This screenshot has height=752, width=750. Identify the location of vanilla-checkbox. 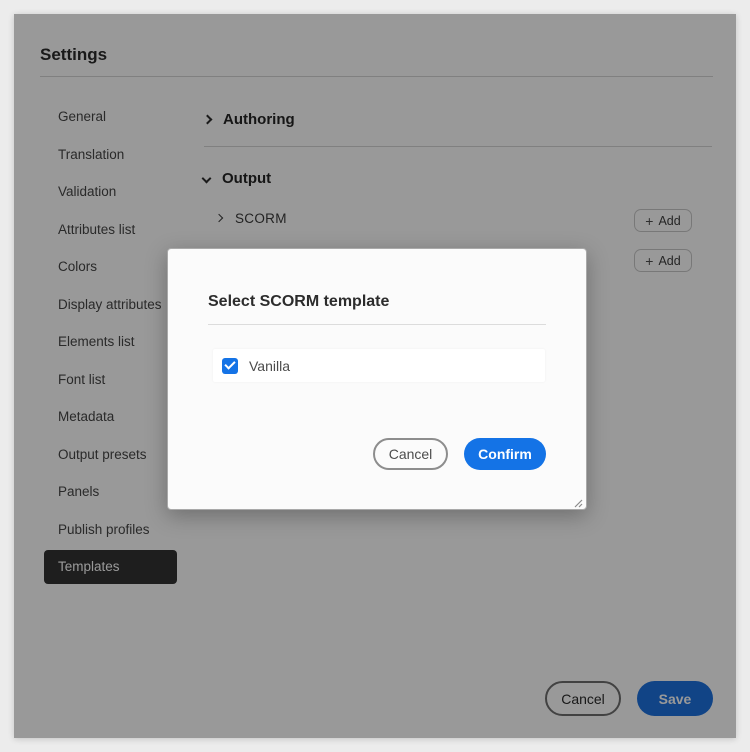
(230, 365).